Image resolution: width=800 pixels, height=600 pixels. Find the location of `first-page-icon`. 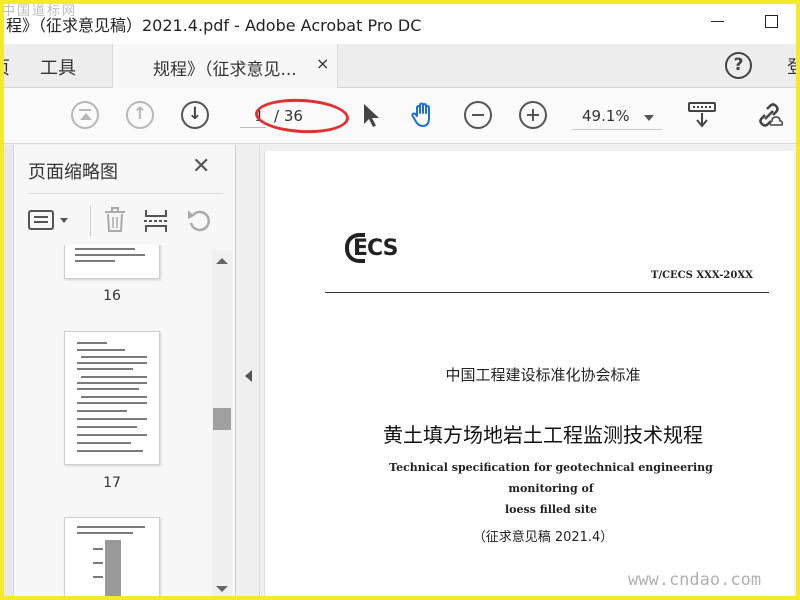

first-page-icon is located at coordinates (85, 115).